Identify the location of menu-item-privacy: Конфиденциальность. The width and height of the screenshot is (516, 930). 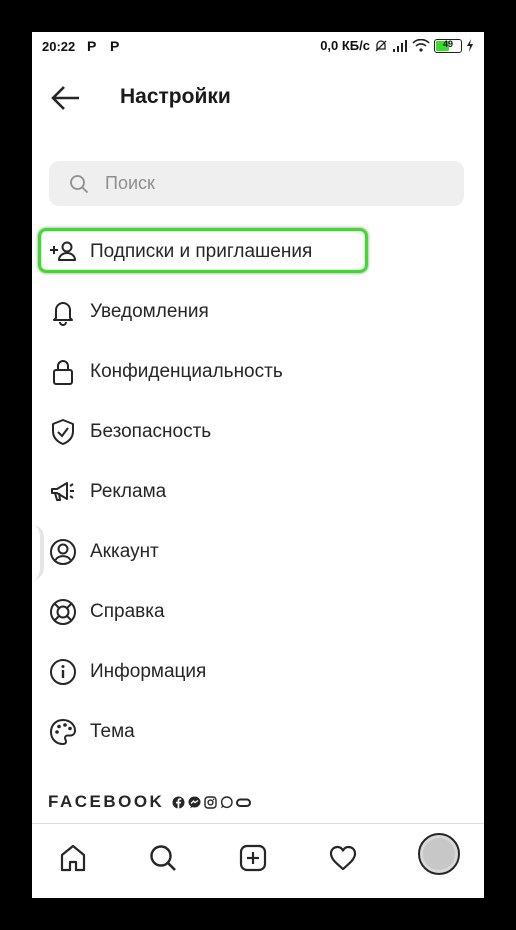
(258, 372).